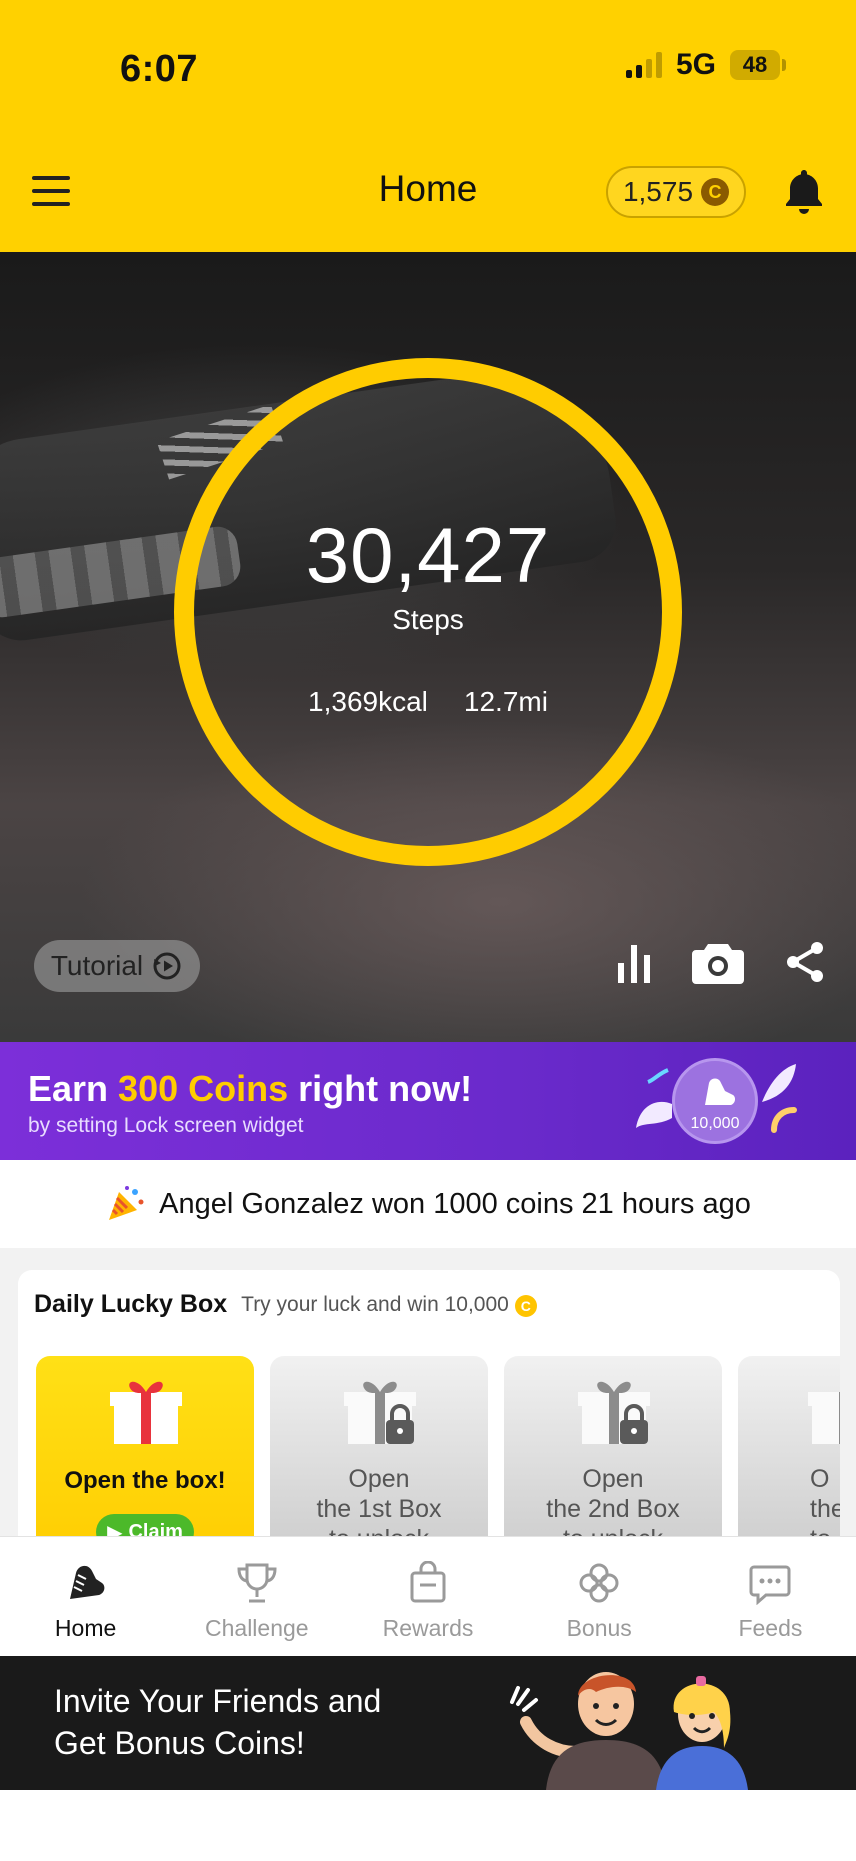 Image resolution: width=856 pixels, height=1861 pixels. I want to click on friends-illustration-icon, so click(629, 1731).